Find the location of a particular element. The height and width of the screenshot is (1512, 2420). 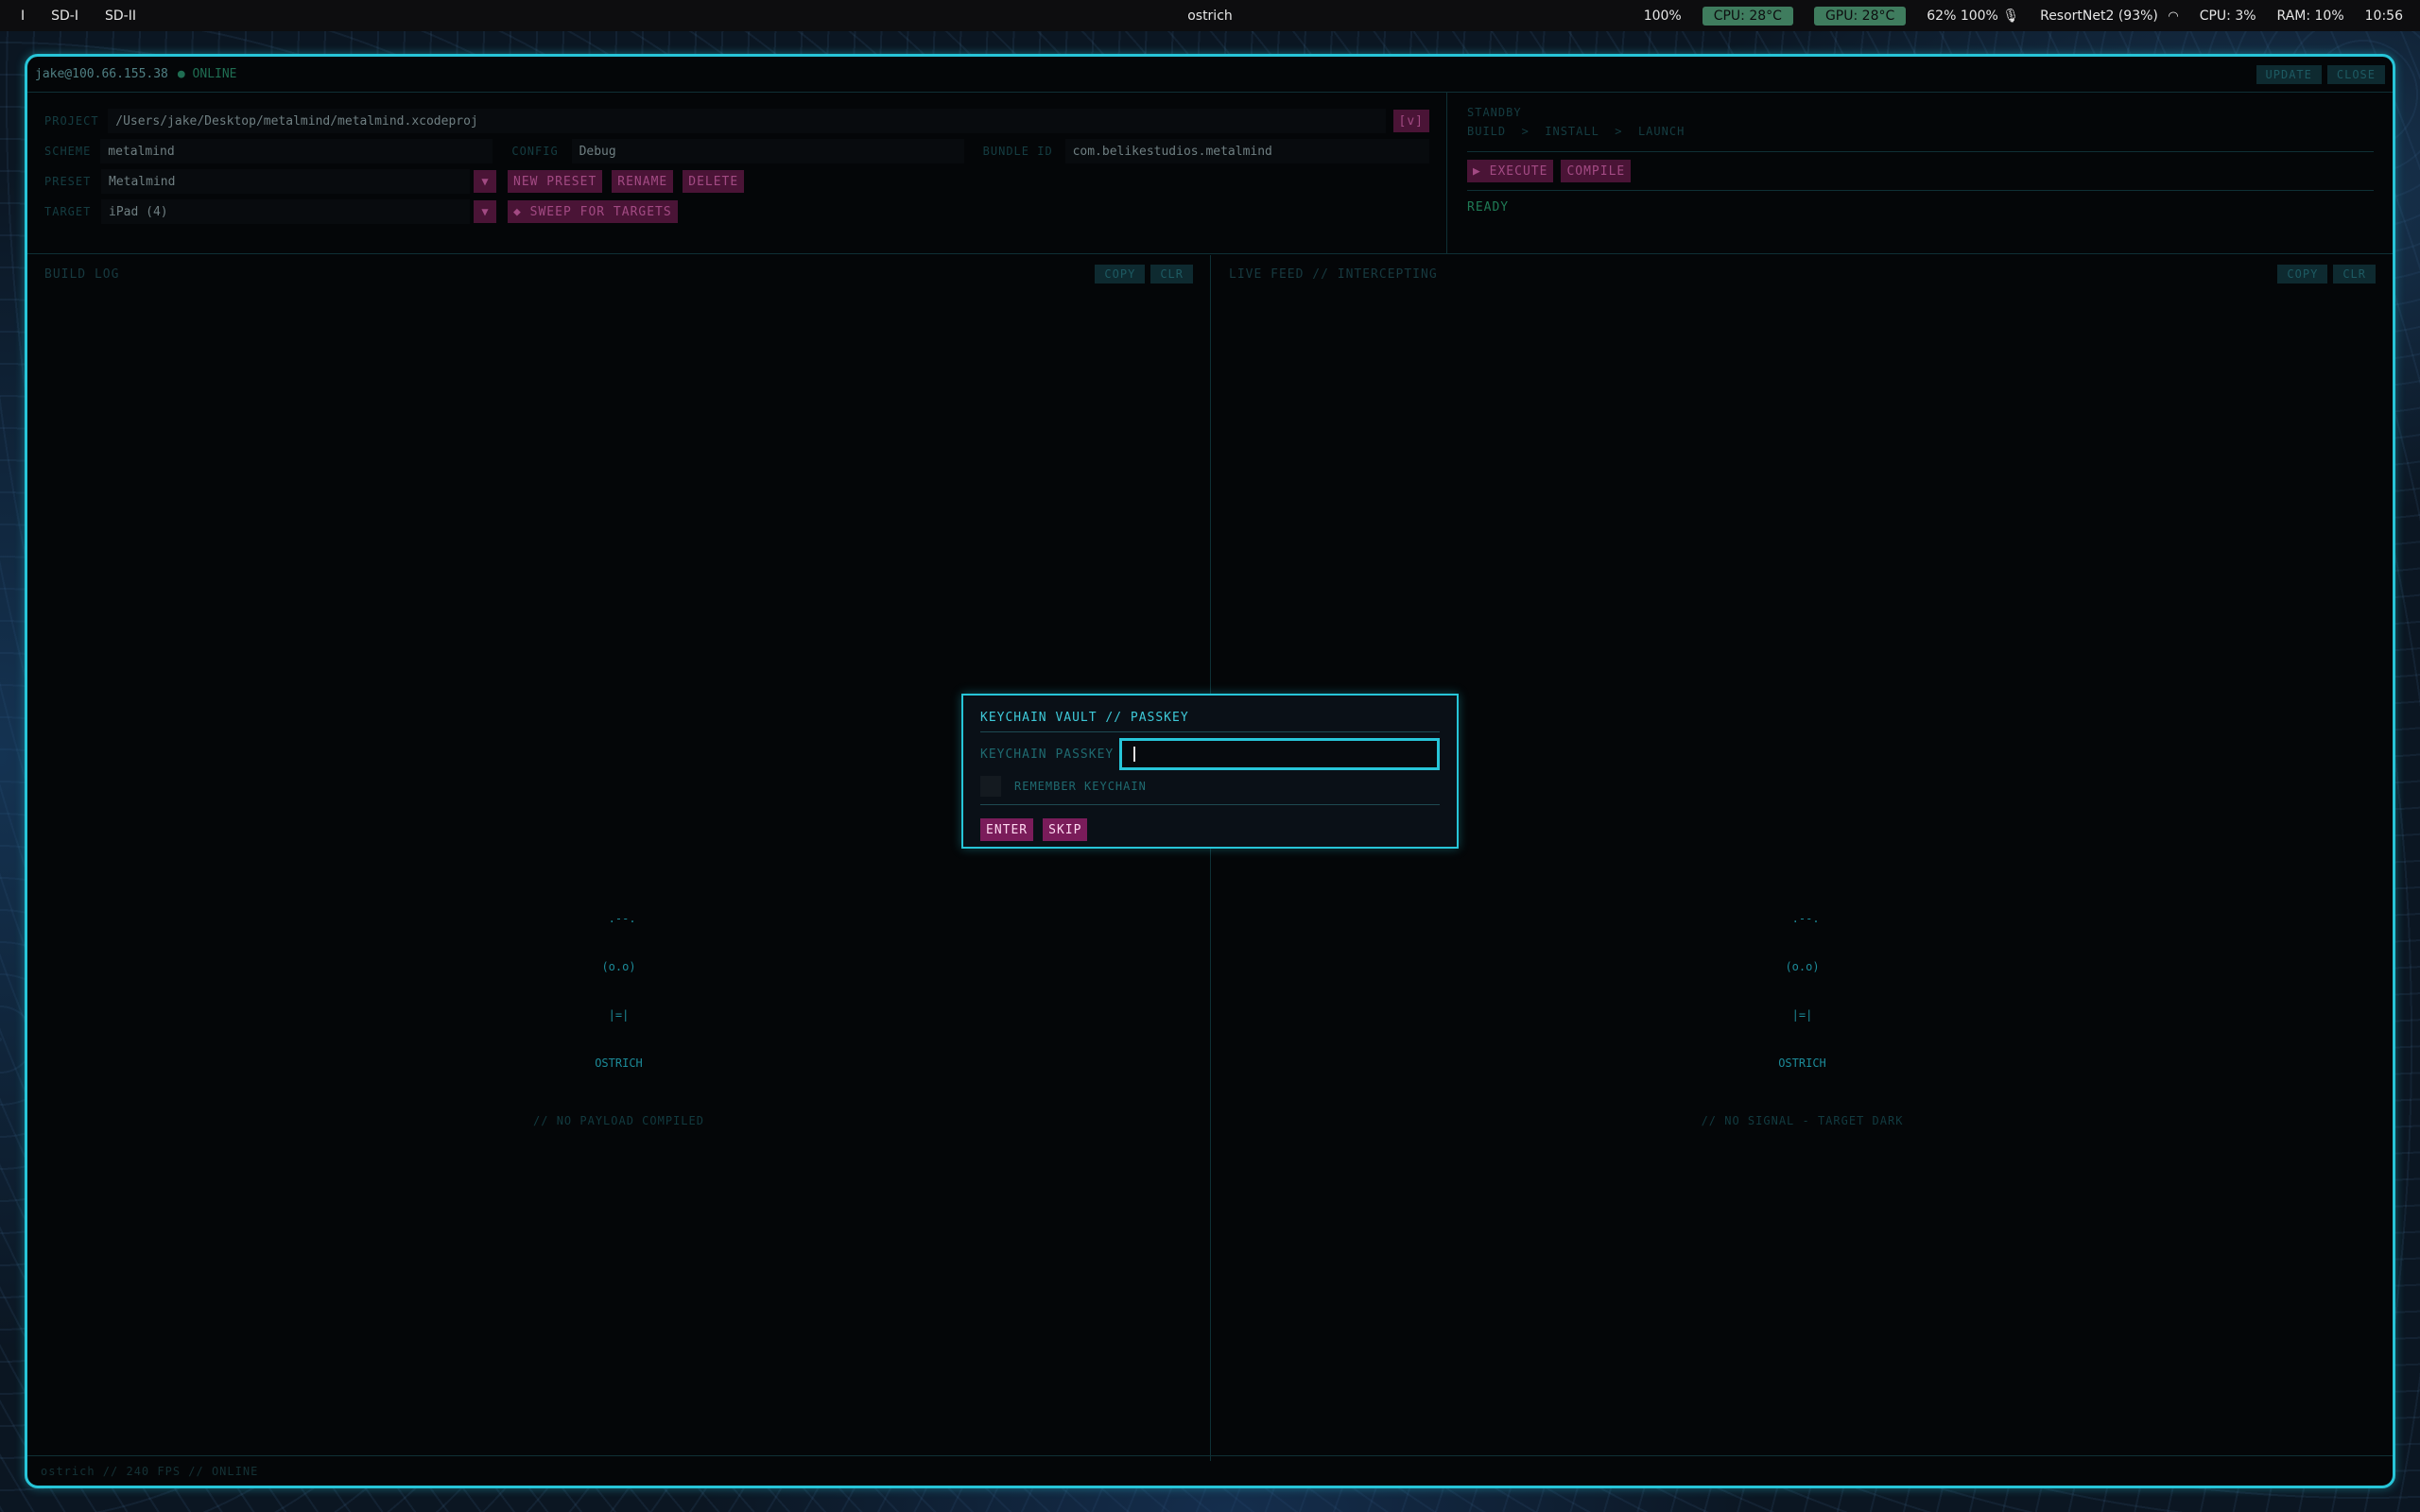

dialog-title: KEYCHAIN VAULT // PASSKEY is located at coordinates (1084, 717).